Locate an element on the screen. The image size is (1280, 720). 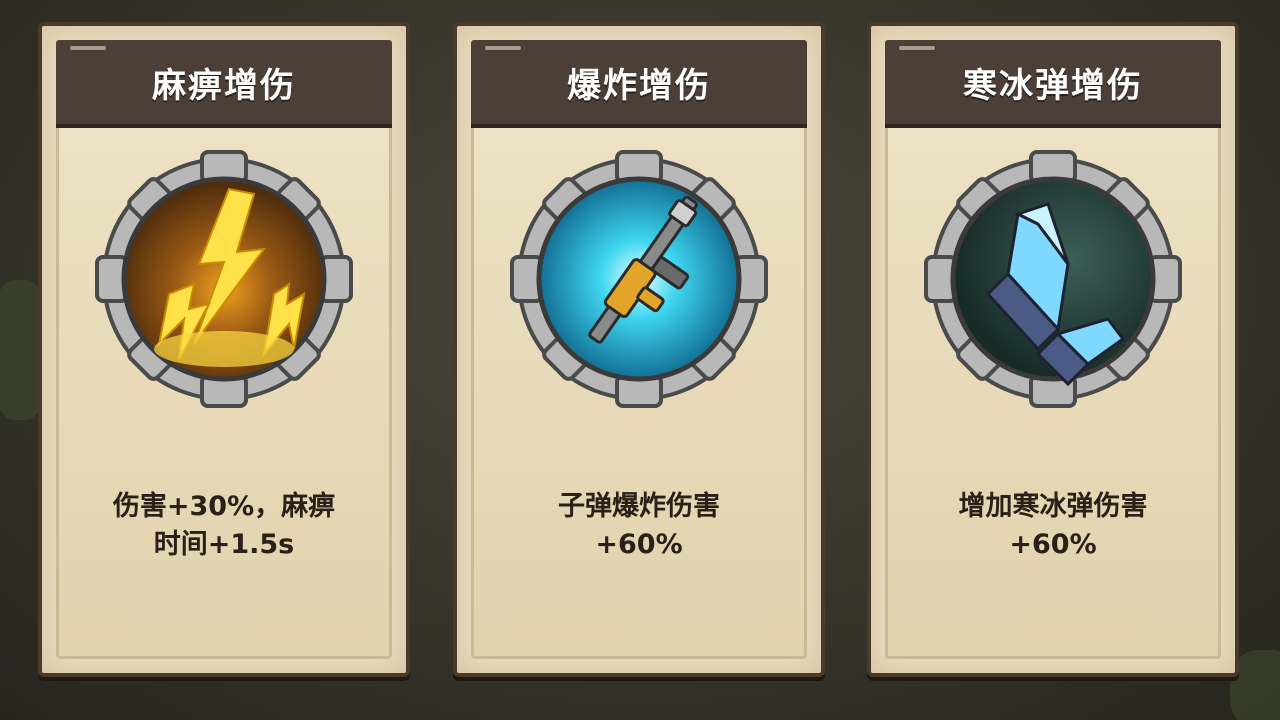
lightning-icon is located at coordinates (224, 279).